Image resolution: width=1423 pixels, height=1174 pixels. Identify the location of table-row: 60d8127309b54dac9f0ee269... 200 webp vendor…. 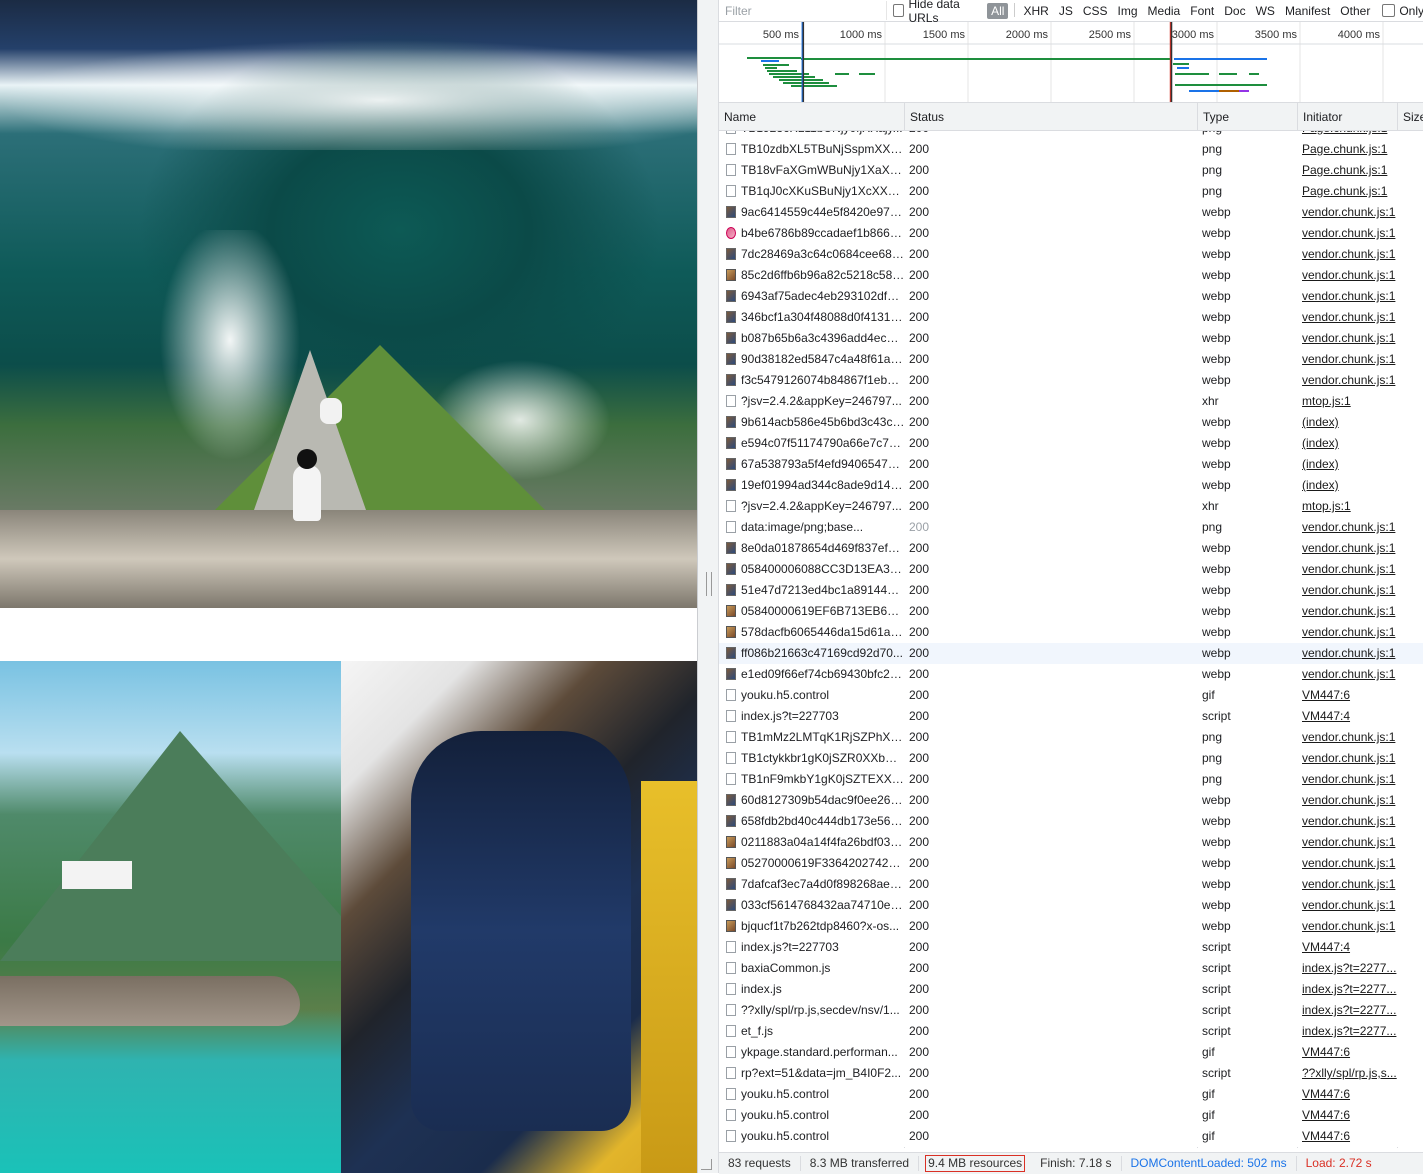
(1071, 800).